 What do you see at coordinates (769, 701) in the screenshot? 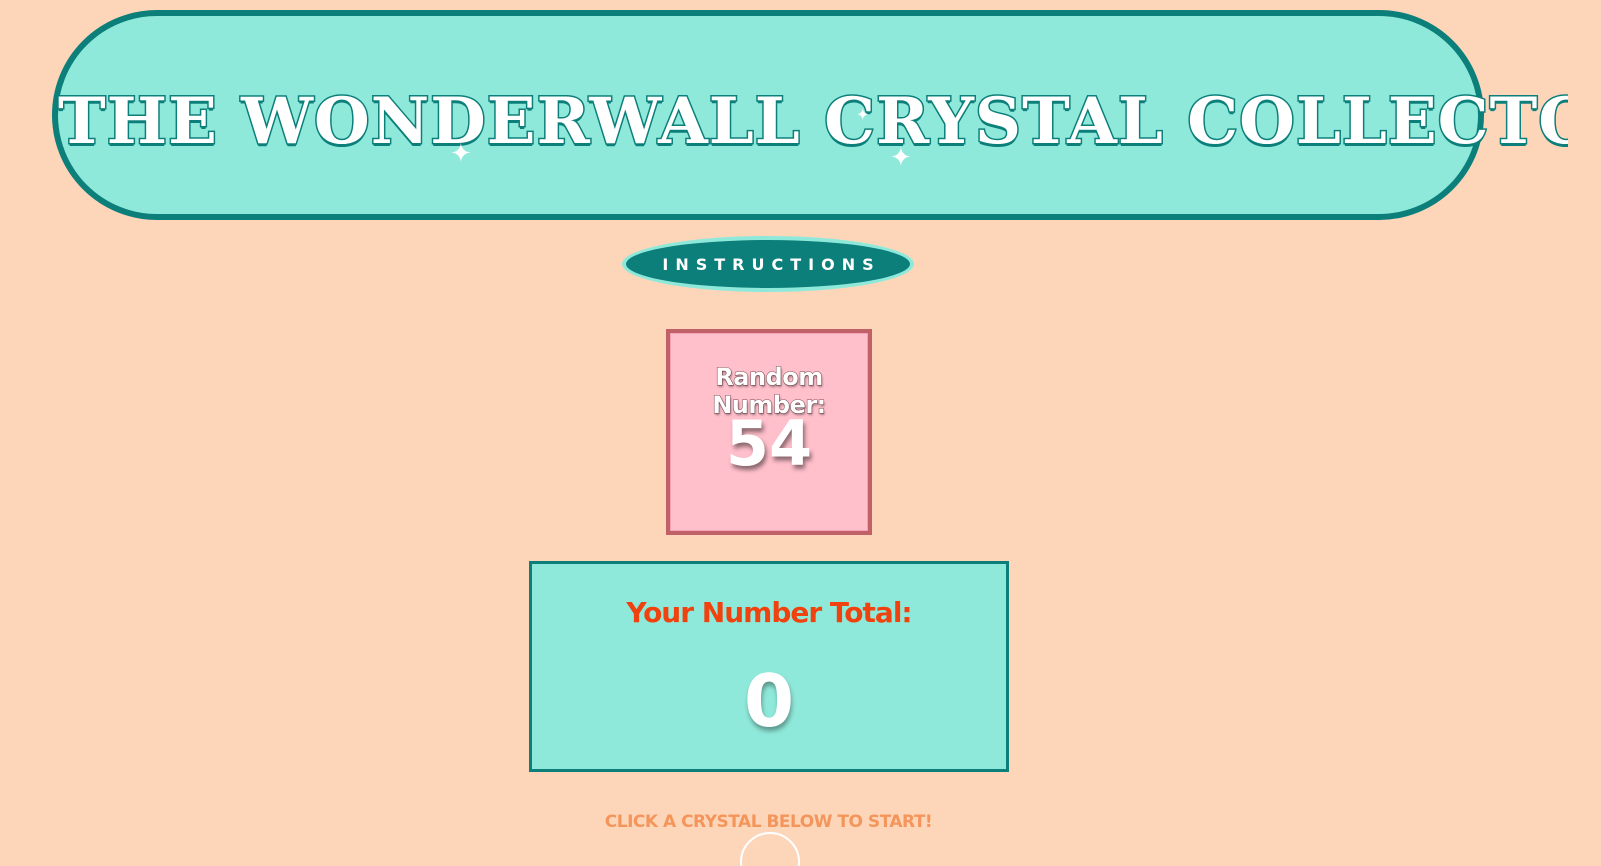
I see `number-total-value: 0` at bounding box center [769, 701].